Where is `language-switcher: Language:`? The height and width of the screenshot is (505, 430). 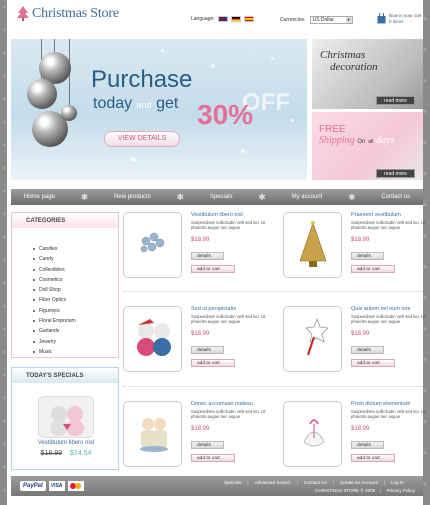 language-switcher: Language: is located at coordinates (222, 19).